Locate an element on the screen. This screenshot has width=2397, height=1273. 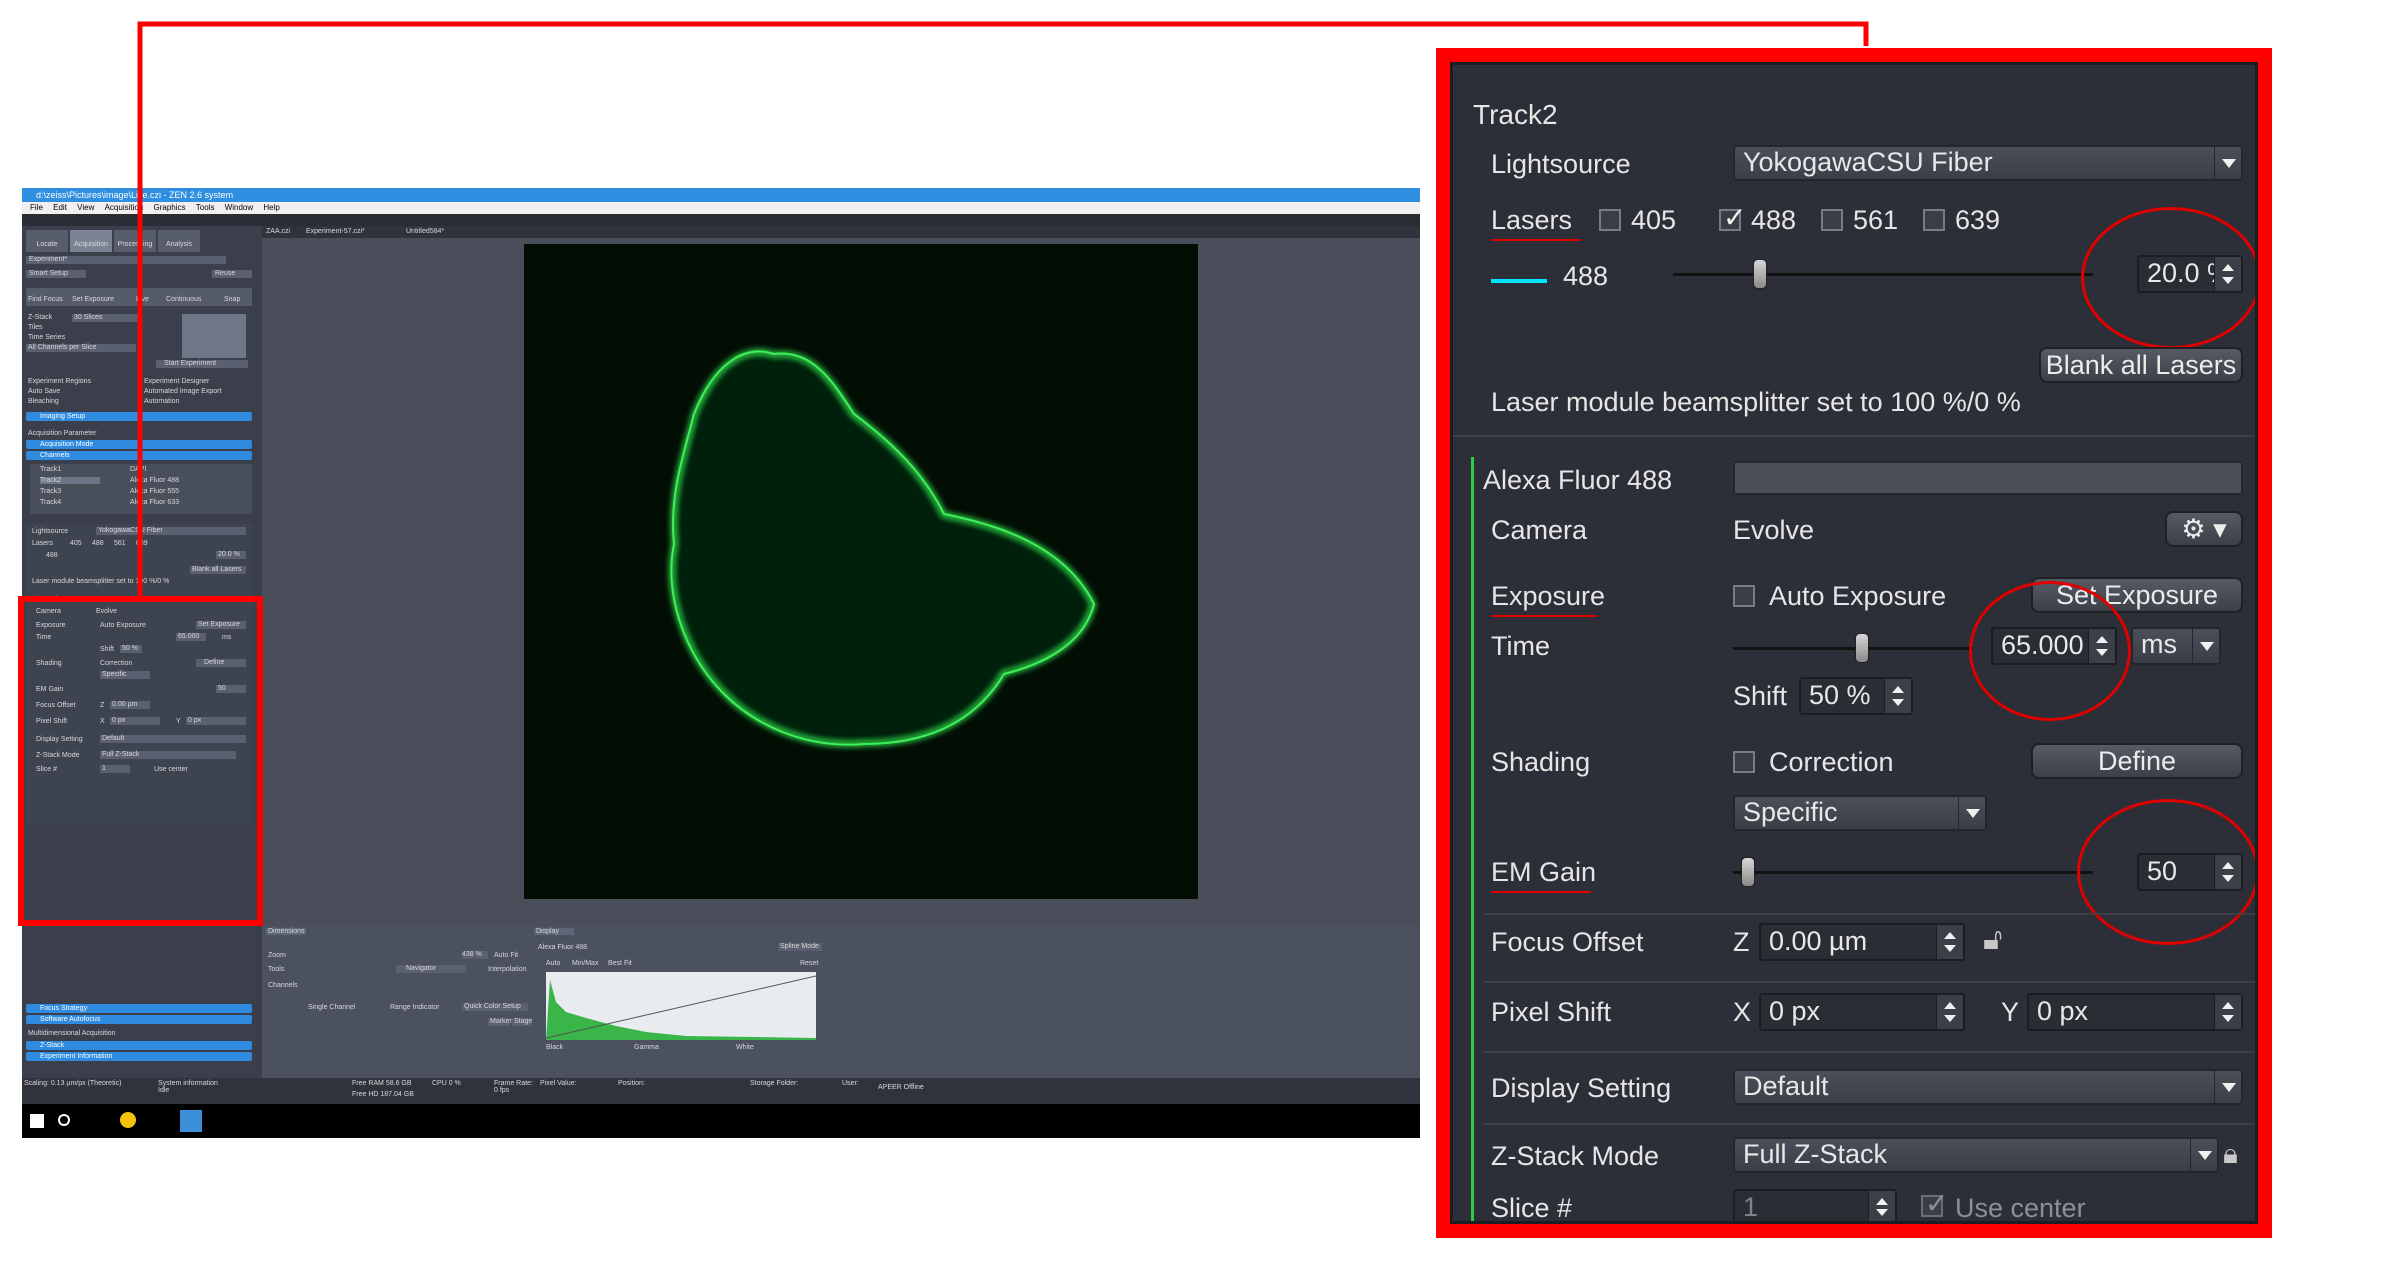
menu-window: Window is located at coordinates (239, 207).